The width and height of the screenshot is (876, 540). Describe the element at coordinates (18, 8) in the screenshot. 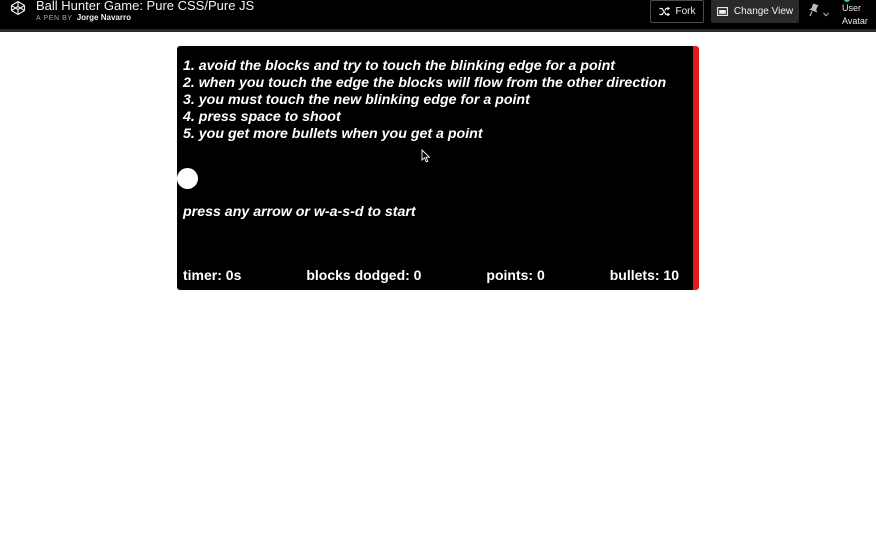

I see `codepen-logo-icon` at that location.